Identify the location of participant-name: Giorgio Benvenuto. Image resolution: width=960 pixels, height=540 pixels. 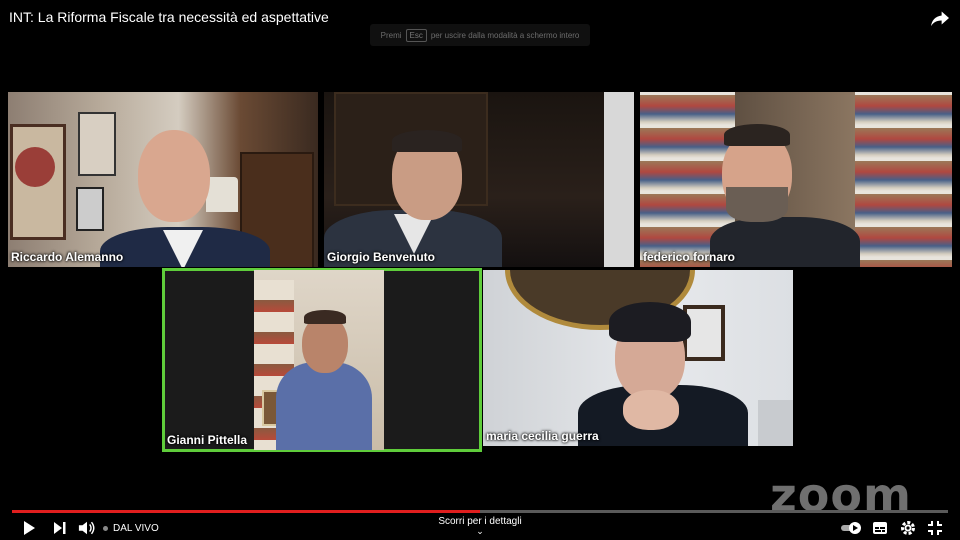
(381, 257).